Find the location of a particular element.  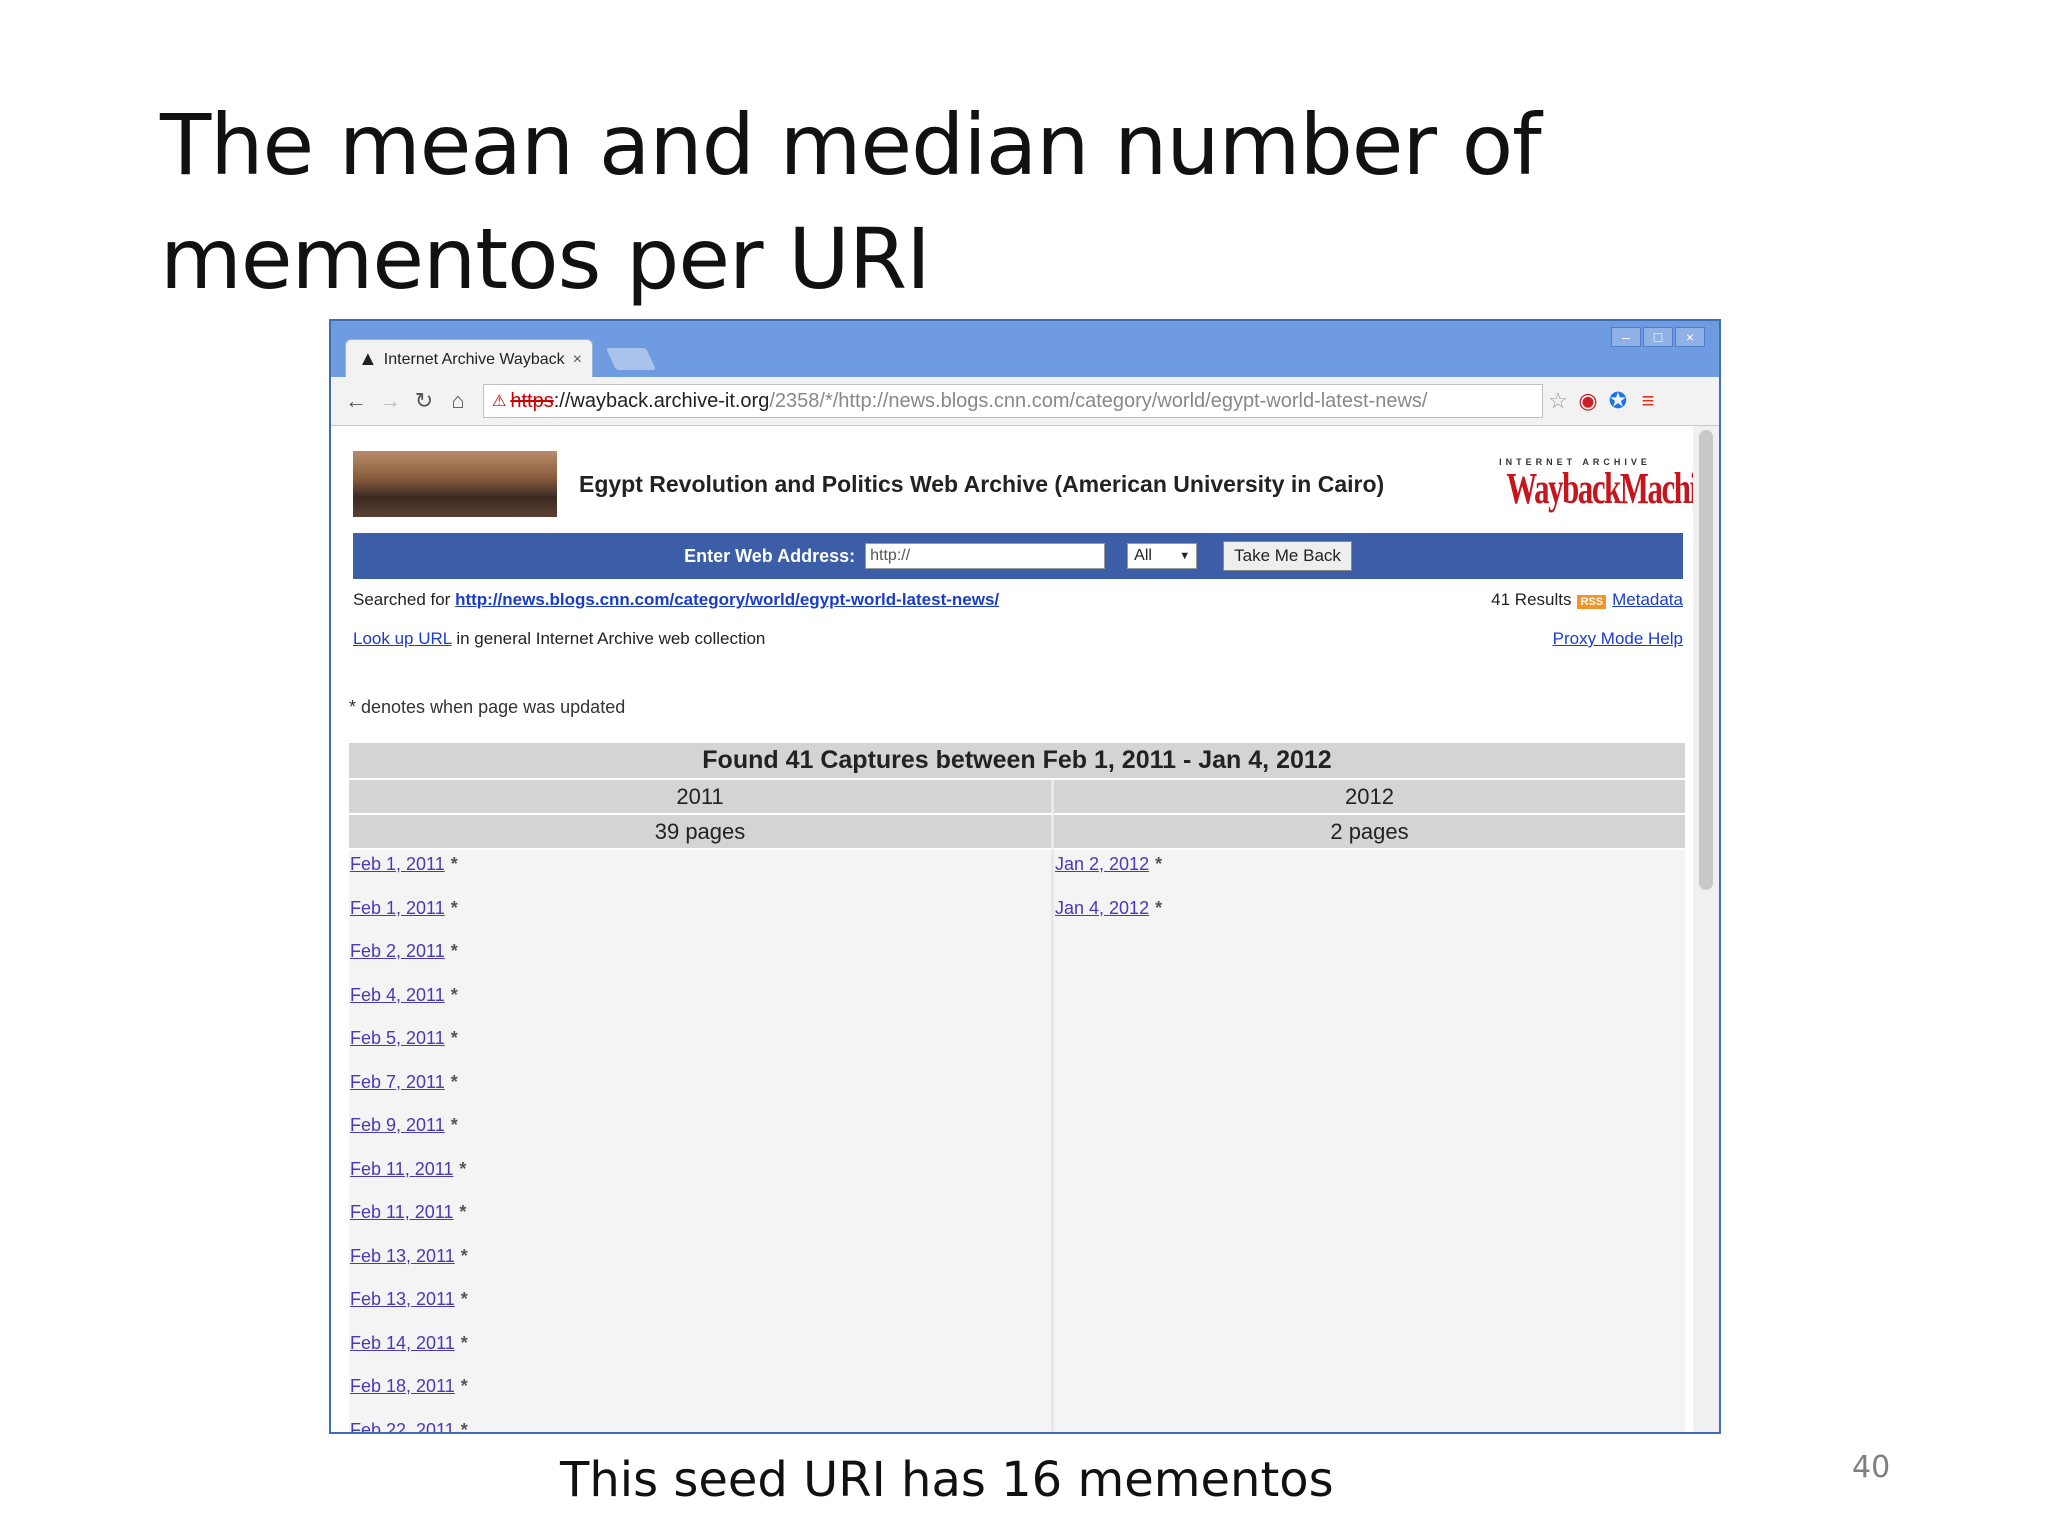

collection-select: All ▼ is located at coordinates (1162, 556).